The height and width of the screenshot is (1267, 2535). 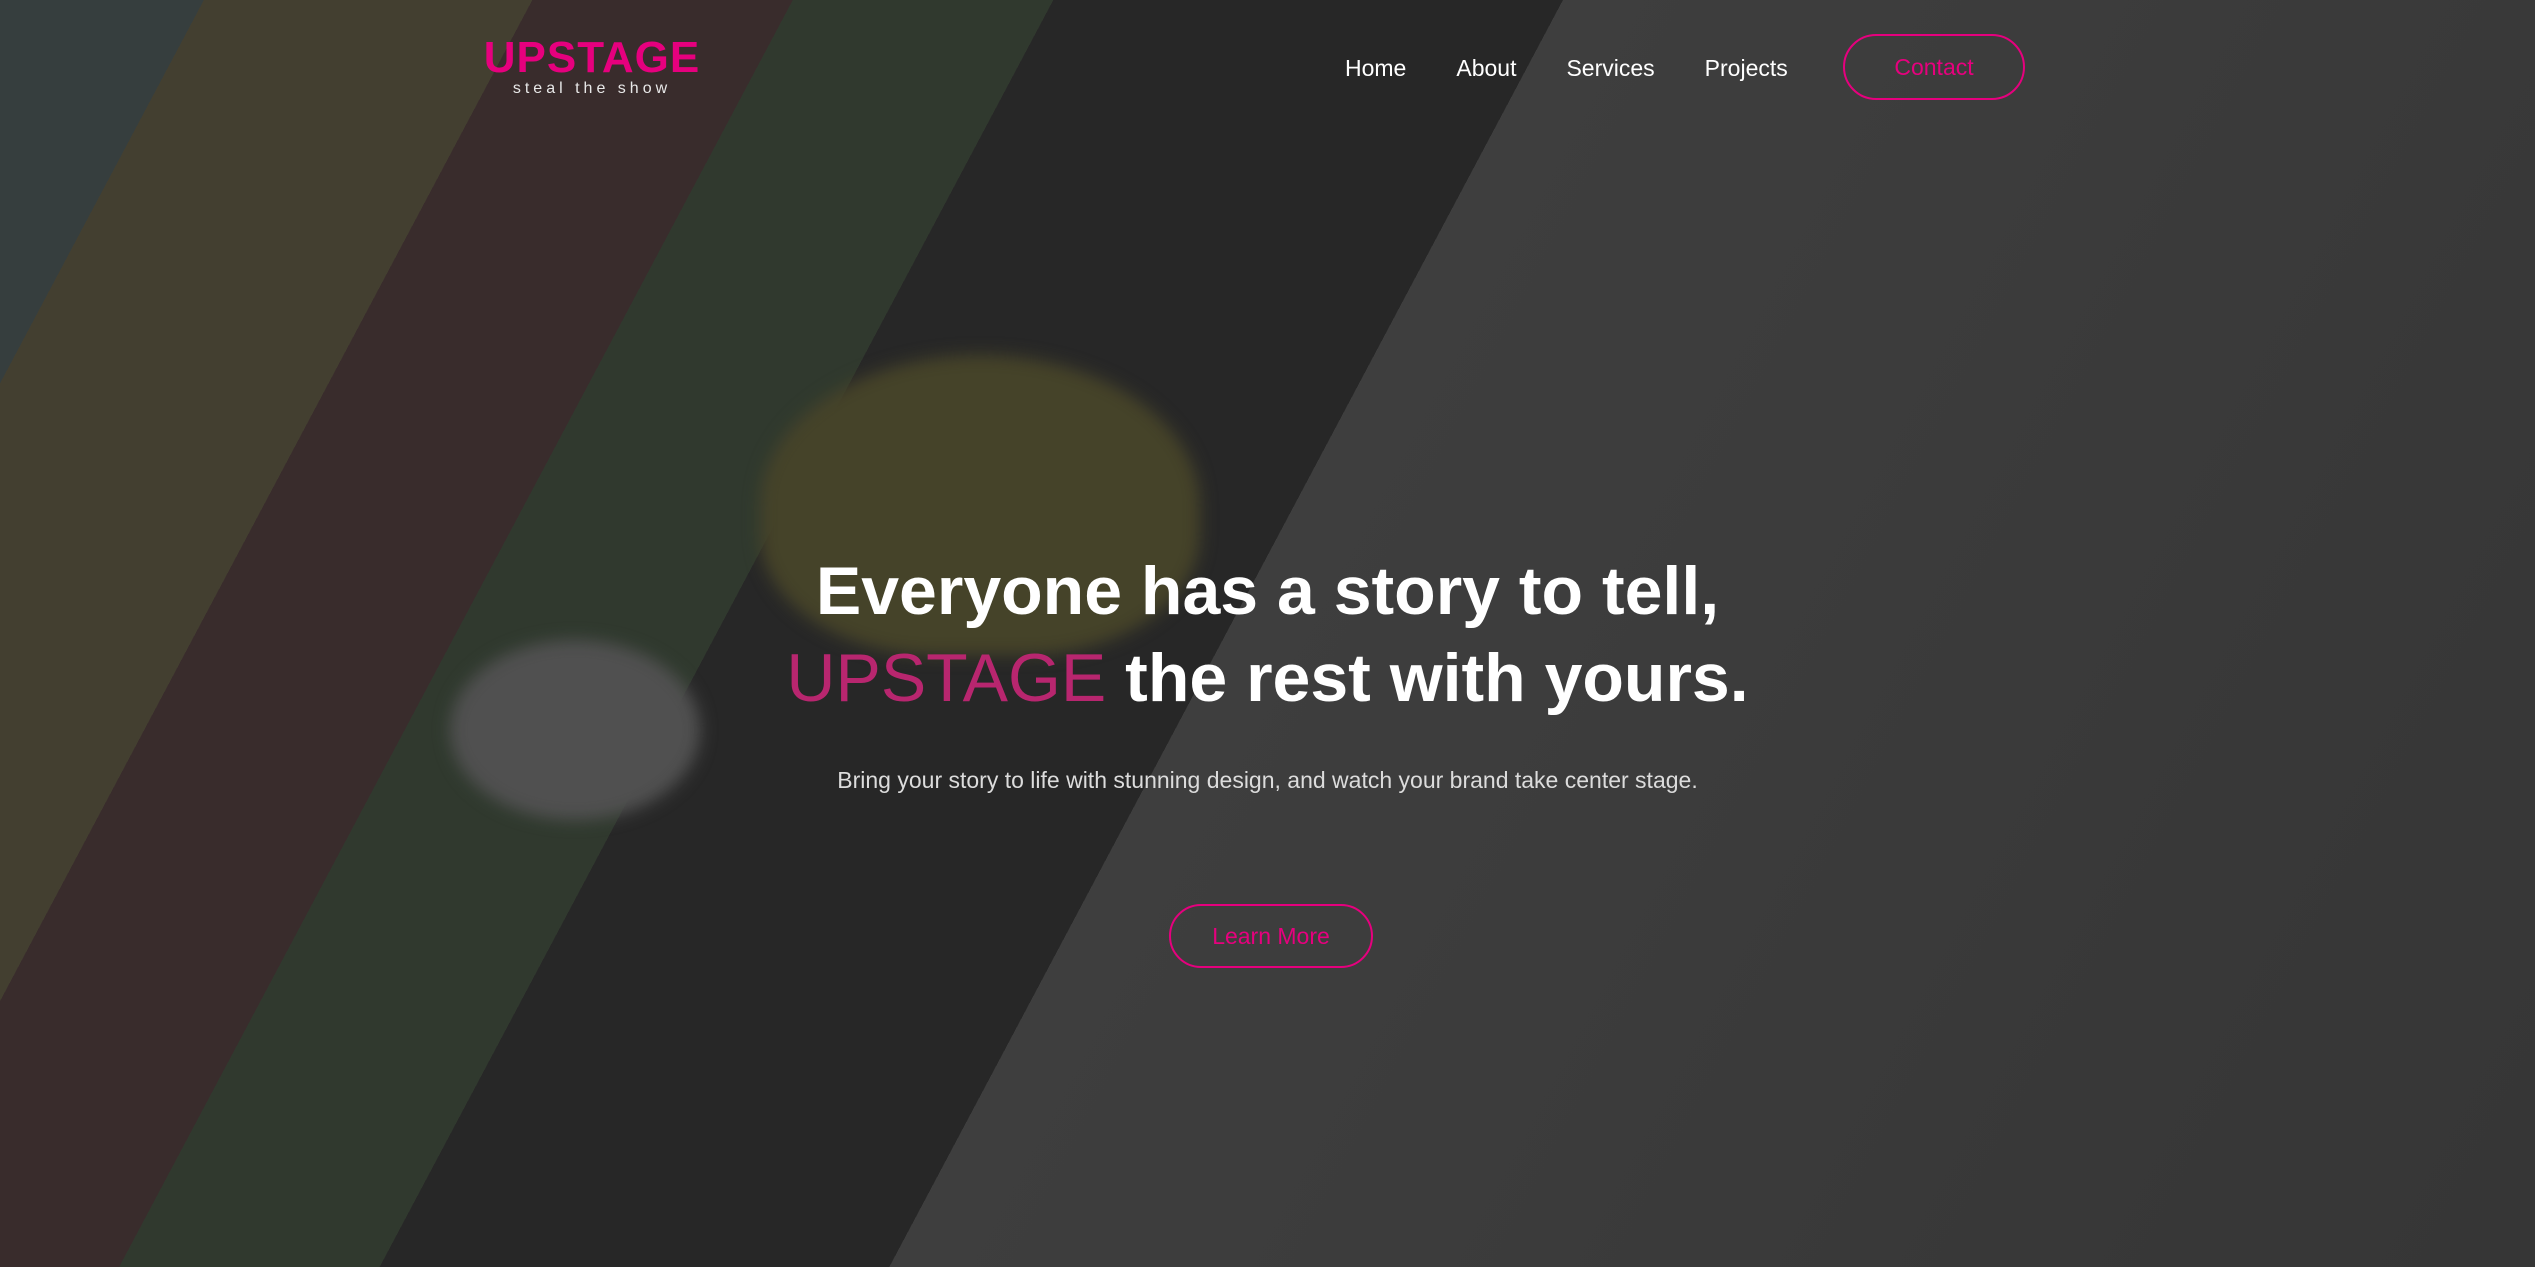 What do you see at coordinates (1486, 68) in the screenshot?
I see `nav-about: About` at bounding box center [1486, 68].